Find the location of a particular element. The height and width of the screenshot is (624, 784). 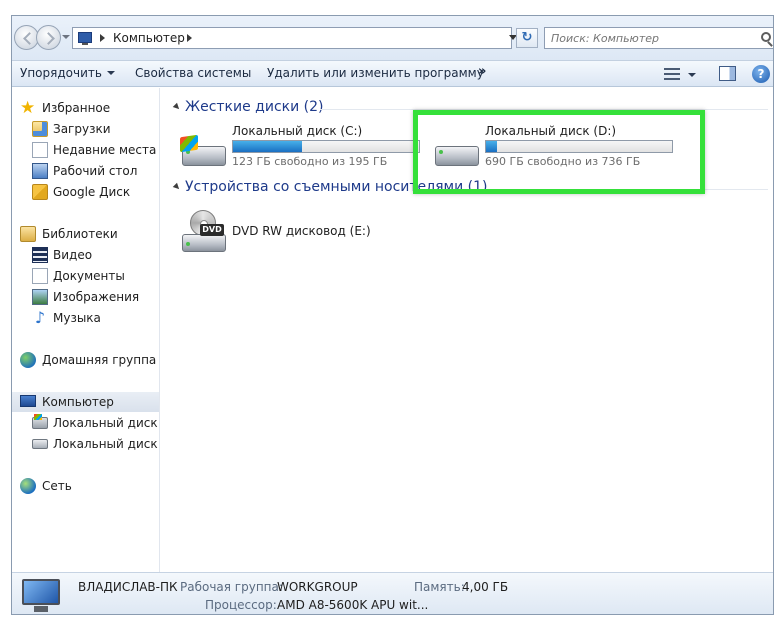

computer-monitor-icon is located at coordinates (42, 596).